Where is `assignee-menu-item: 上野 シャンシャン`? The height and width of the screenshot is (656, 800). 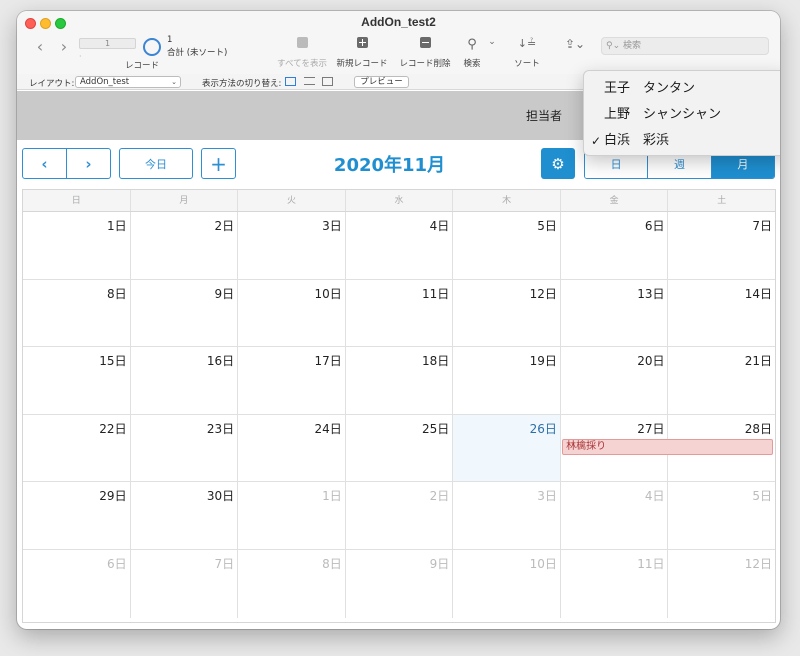 assignee-menu-item: 上野 シャンシャン is located at coordinates (682, 115).